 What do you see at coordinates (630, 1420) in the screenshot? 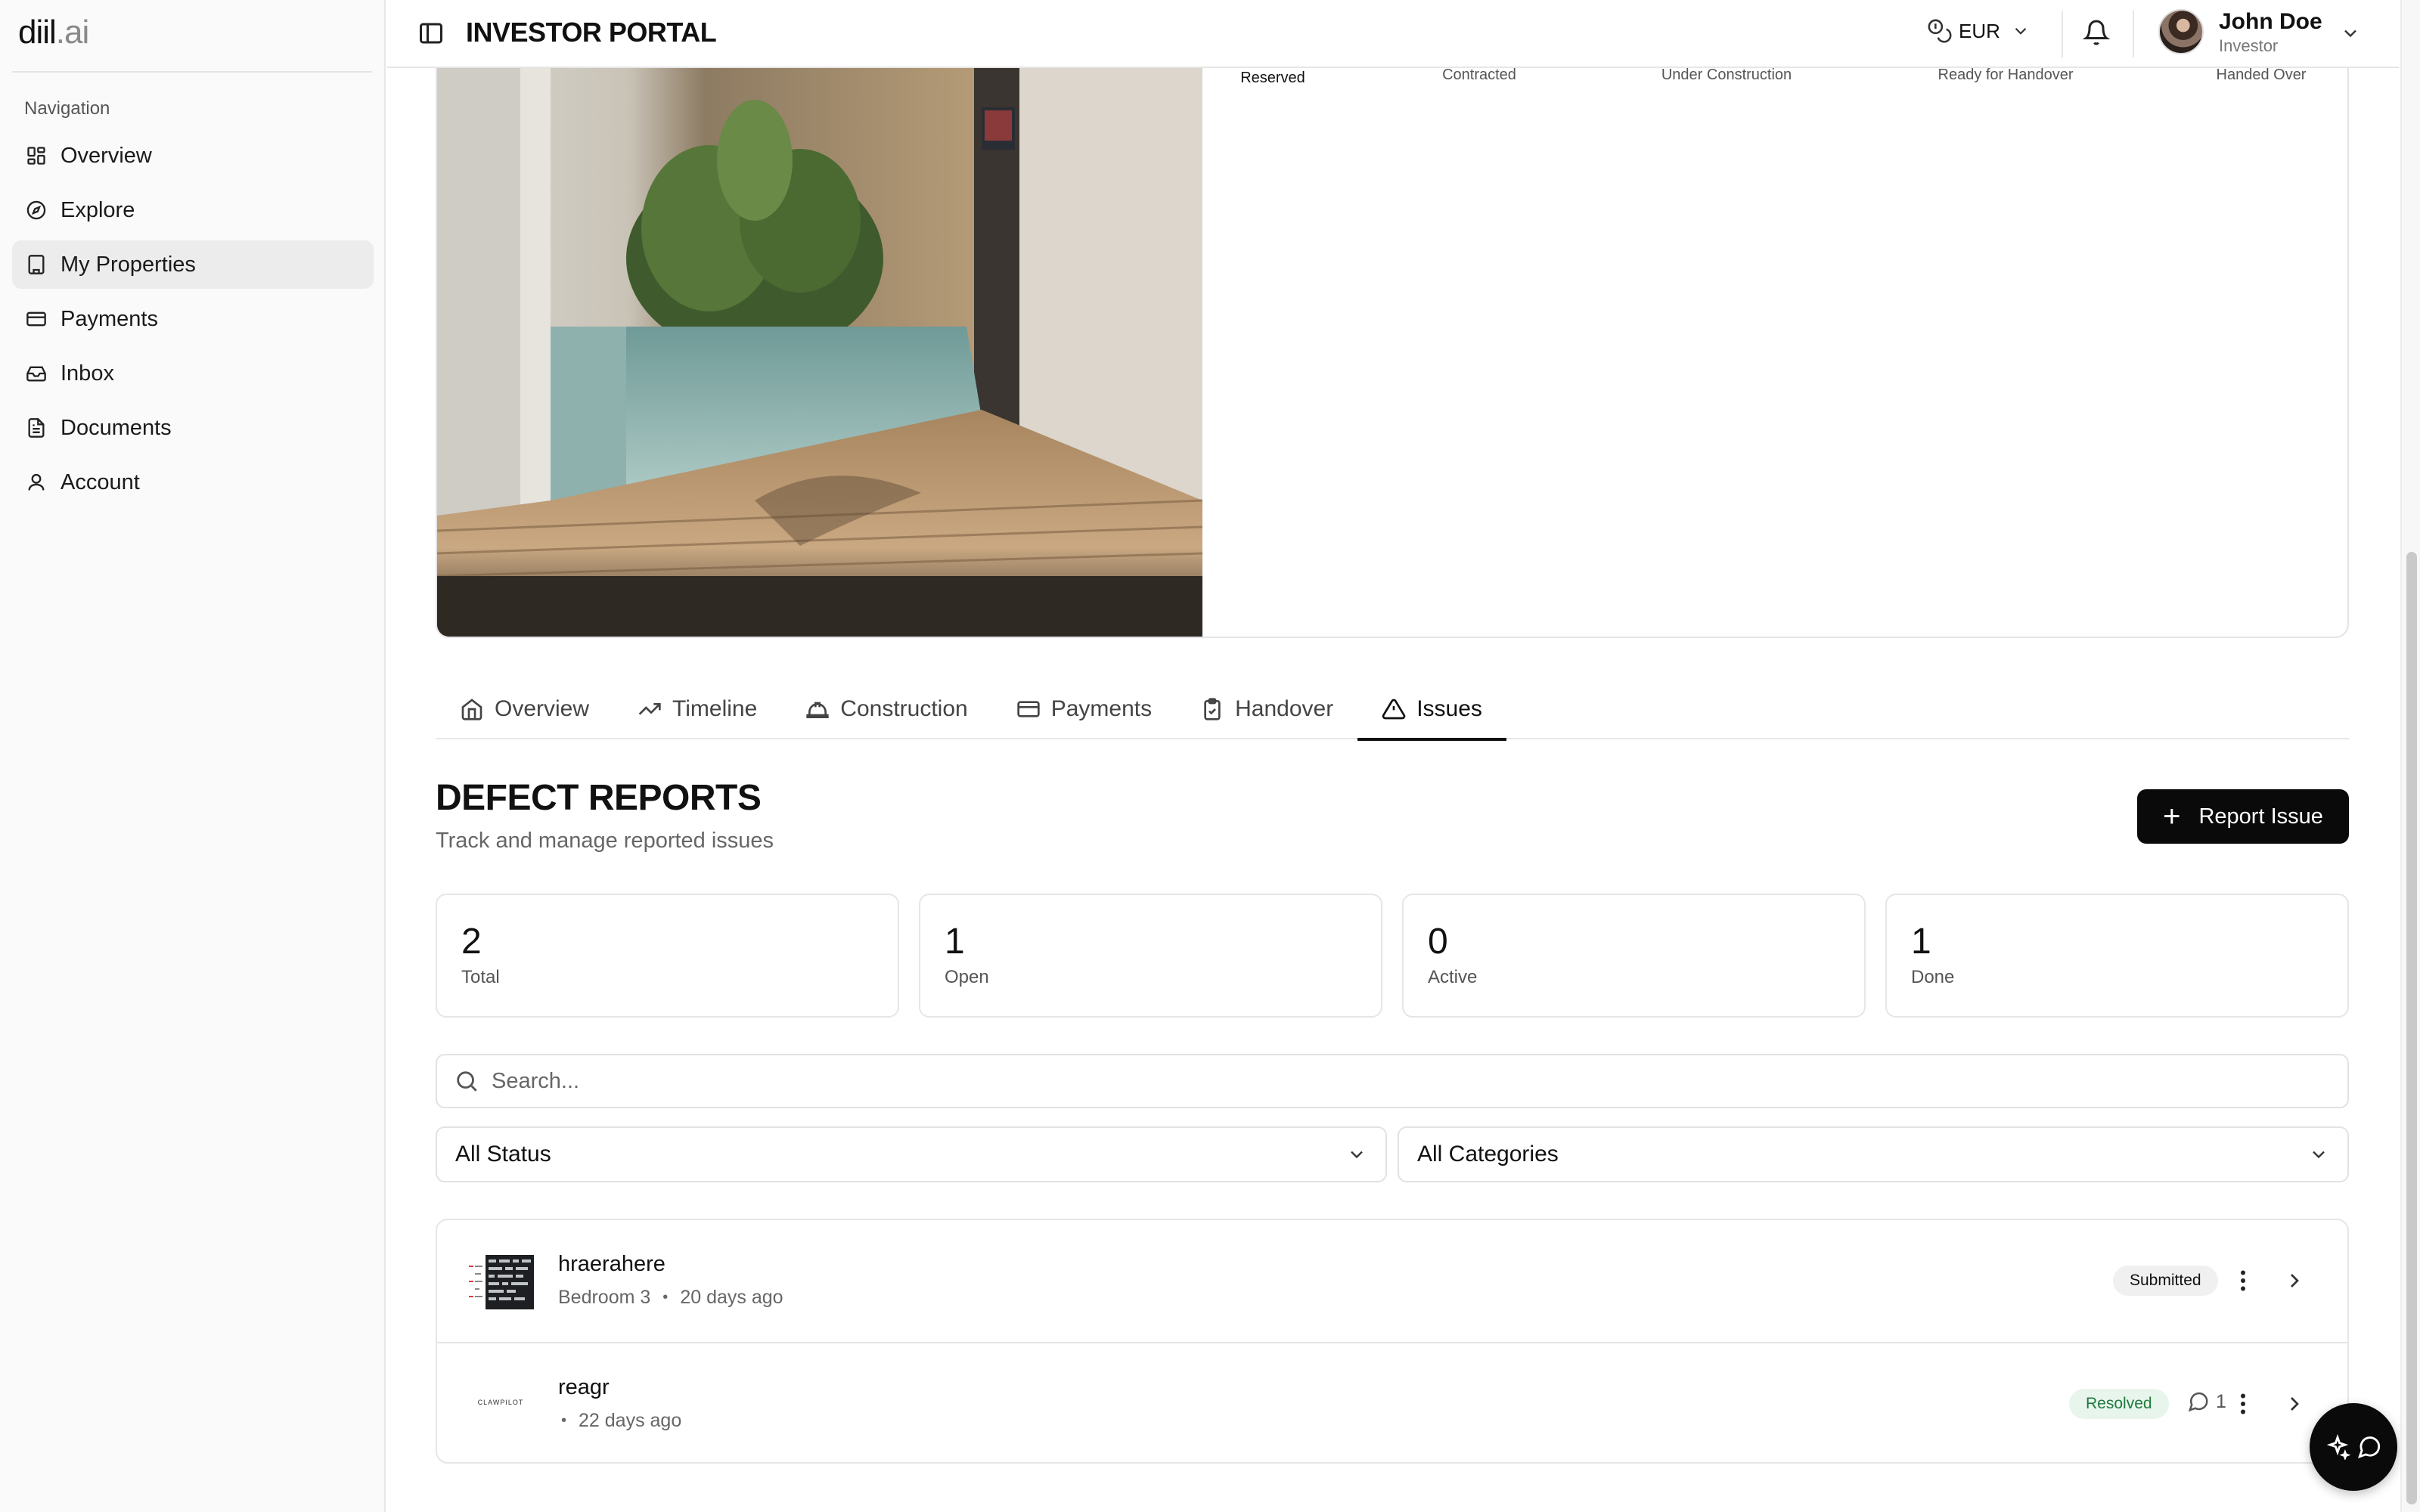
I see `issue-time: 22 days ago` at bounding box center [630, 1420].